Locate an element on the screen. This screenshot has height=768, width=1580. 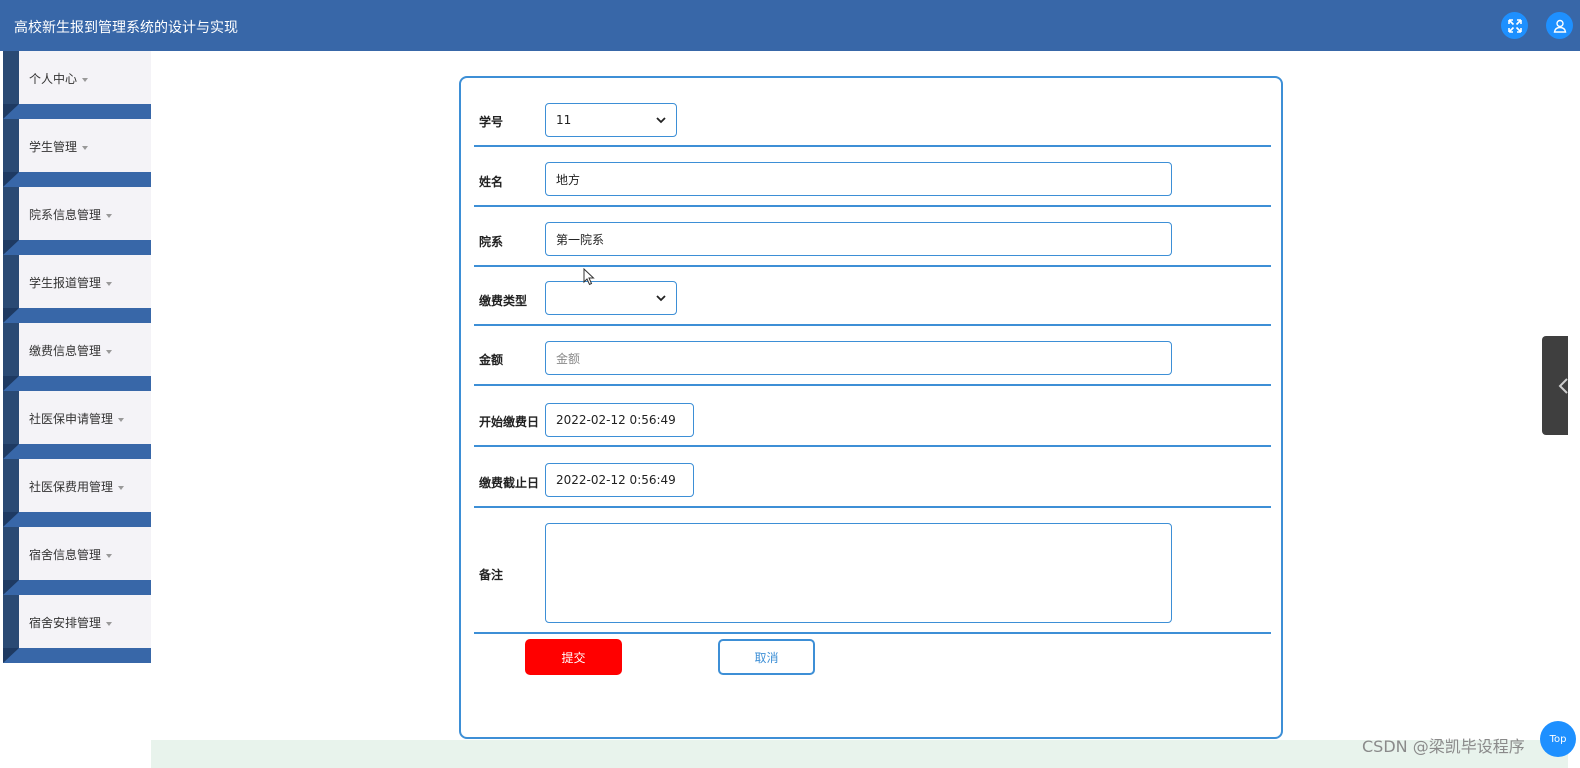
sidebar-item-label: 个人中心 is located at coordinates (53, 79).